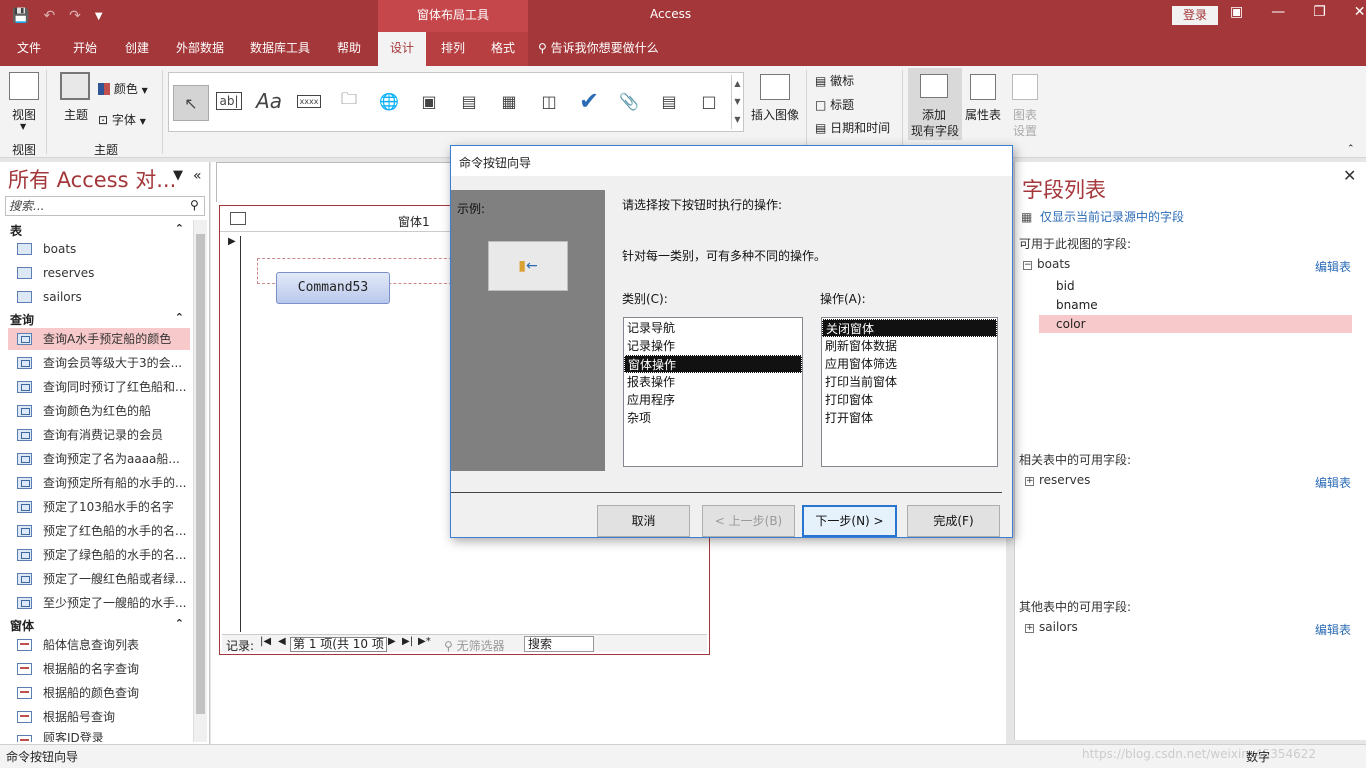  Describe the element at coordinates (99, 339) in the screenshot. I see `nav-item-query: 查询A水手预定船的颜色` at that location.